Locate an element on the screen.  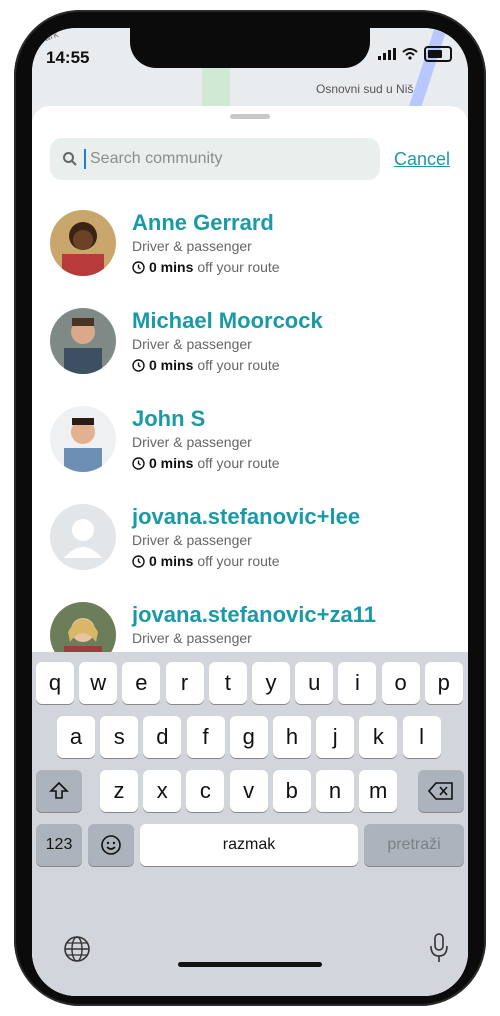
key-v: v is located at coordinates (248, 791).